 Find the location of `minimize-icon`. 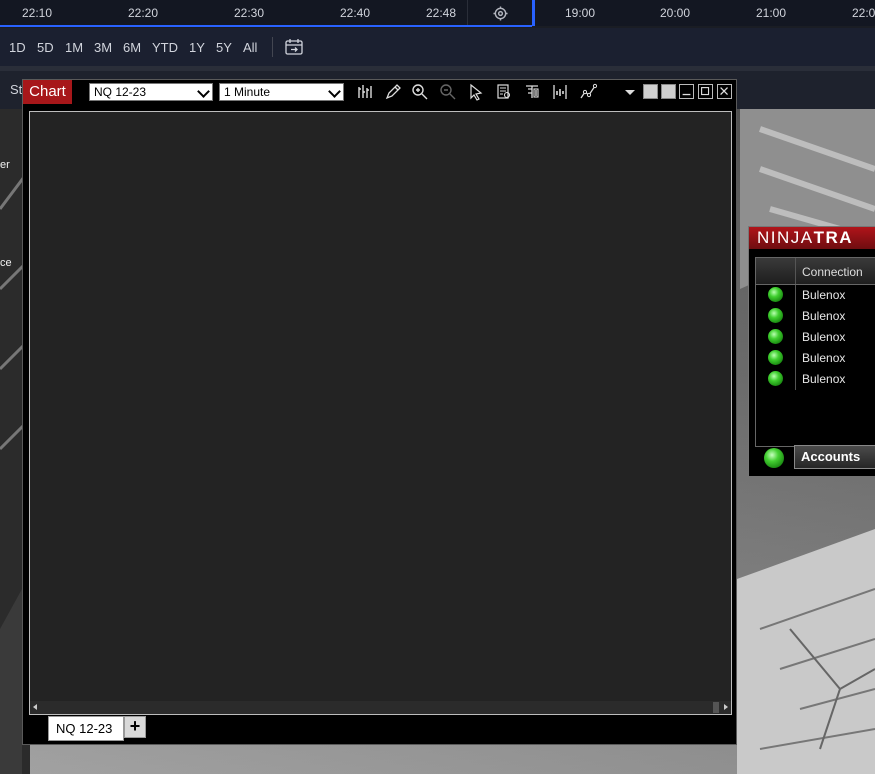

minimize-icon is located at coordinates (686, 91).